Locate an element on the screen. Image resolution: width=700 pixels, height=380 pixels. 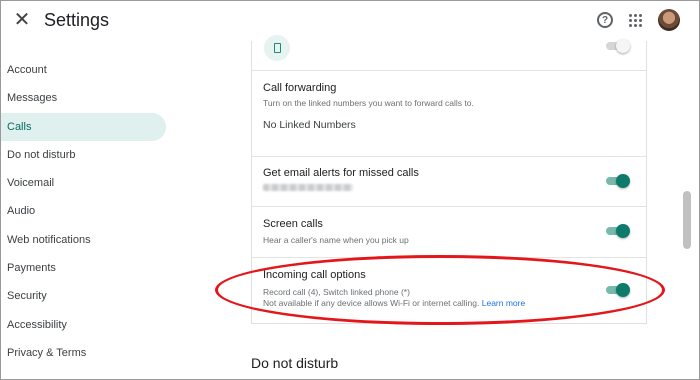
avatar is located at coordinates (669, 20).